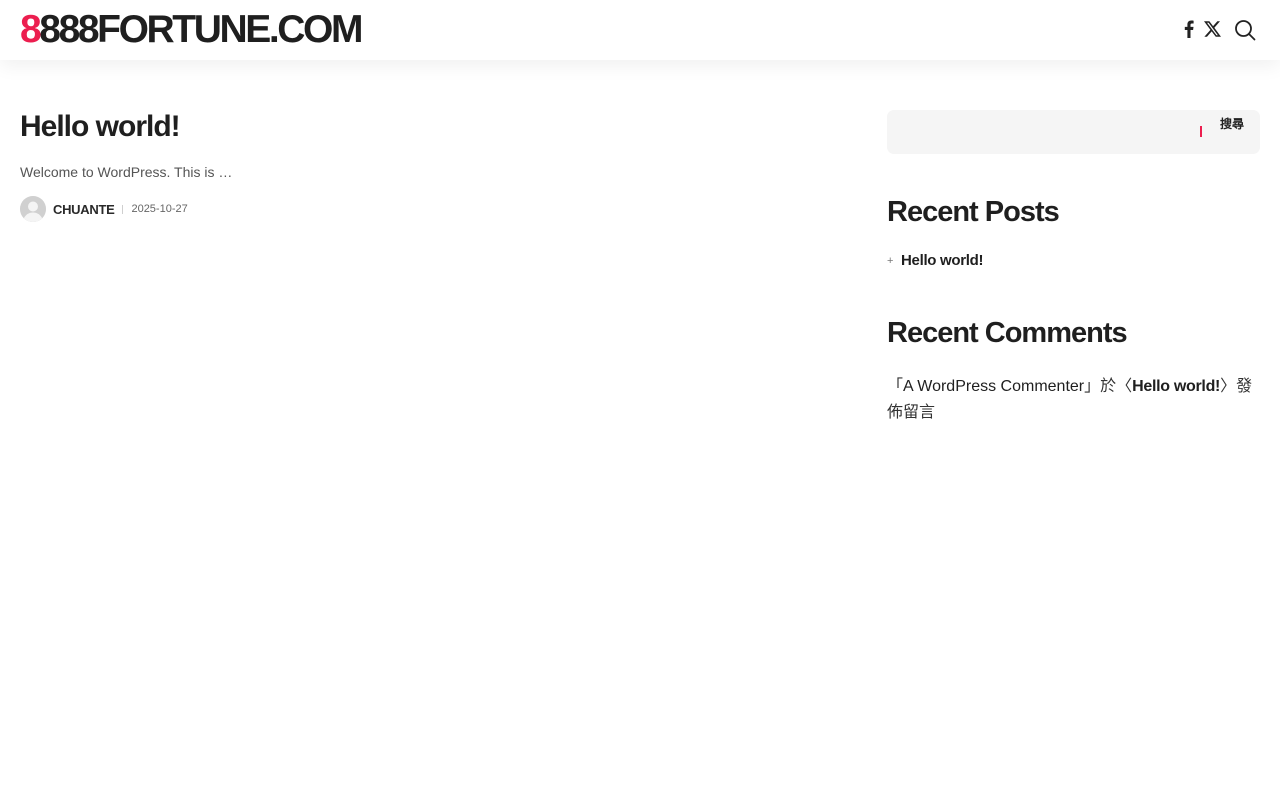 Image resolution: width=1280 pixels, height=800 pixels. I want to click on list-item: + Hello world!, so click(935, 260).